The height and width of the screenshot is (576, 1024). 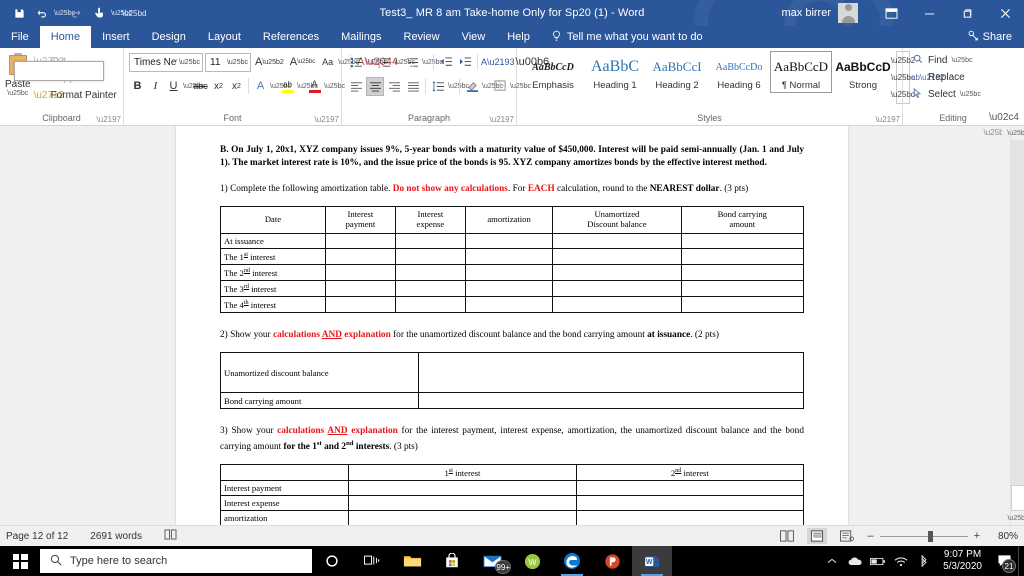 What do you see at coordinates (458, 86) in the screenshot?
I see `line-spacing-caret: \u25bc` at bounding box center [458, 86].